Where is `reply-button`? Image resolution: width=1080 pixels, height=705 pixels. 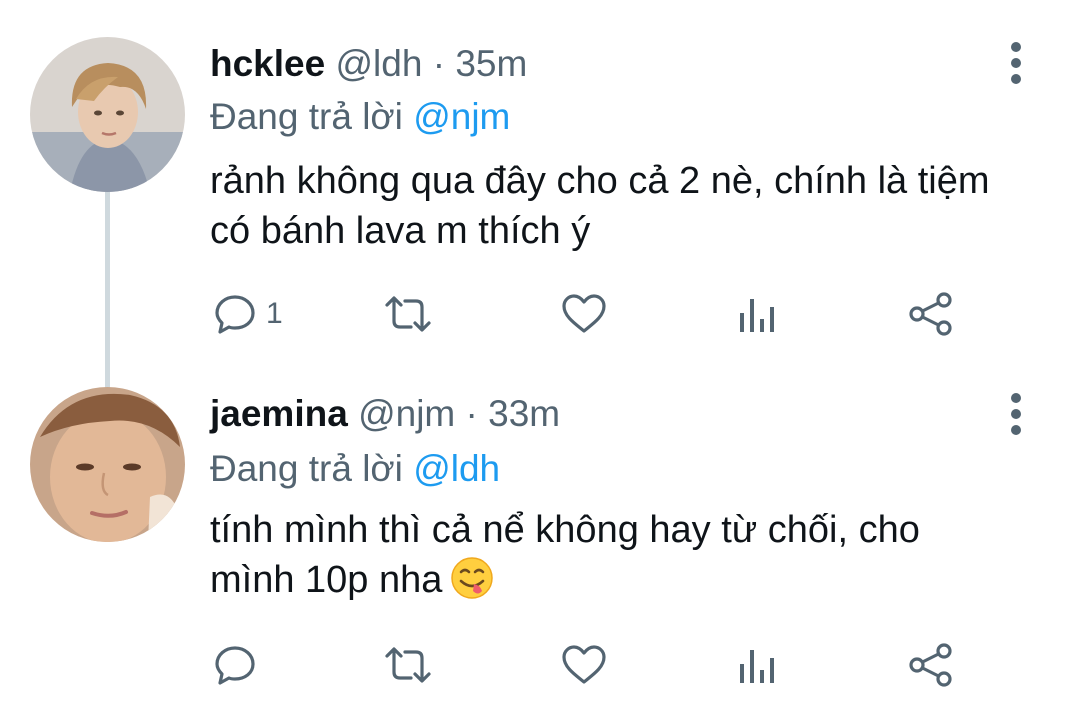 reply-button is located at coordinates (239, 665).